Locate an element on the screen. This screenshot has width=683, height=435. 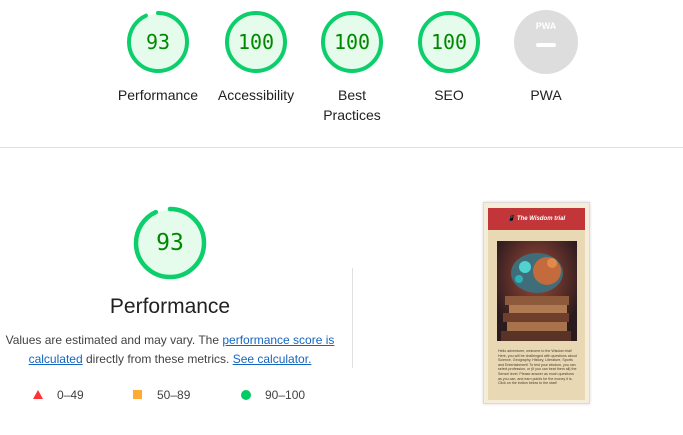
performance-gauge: 93 is located at coordinates (170, 243).